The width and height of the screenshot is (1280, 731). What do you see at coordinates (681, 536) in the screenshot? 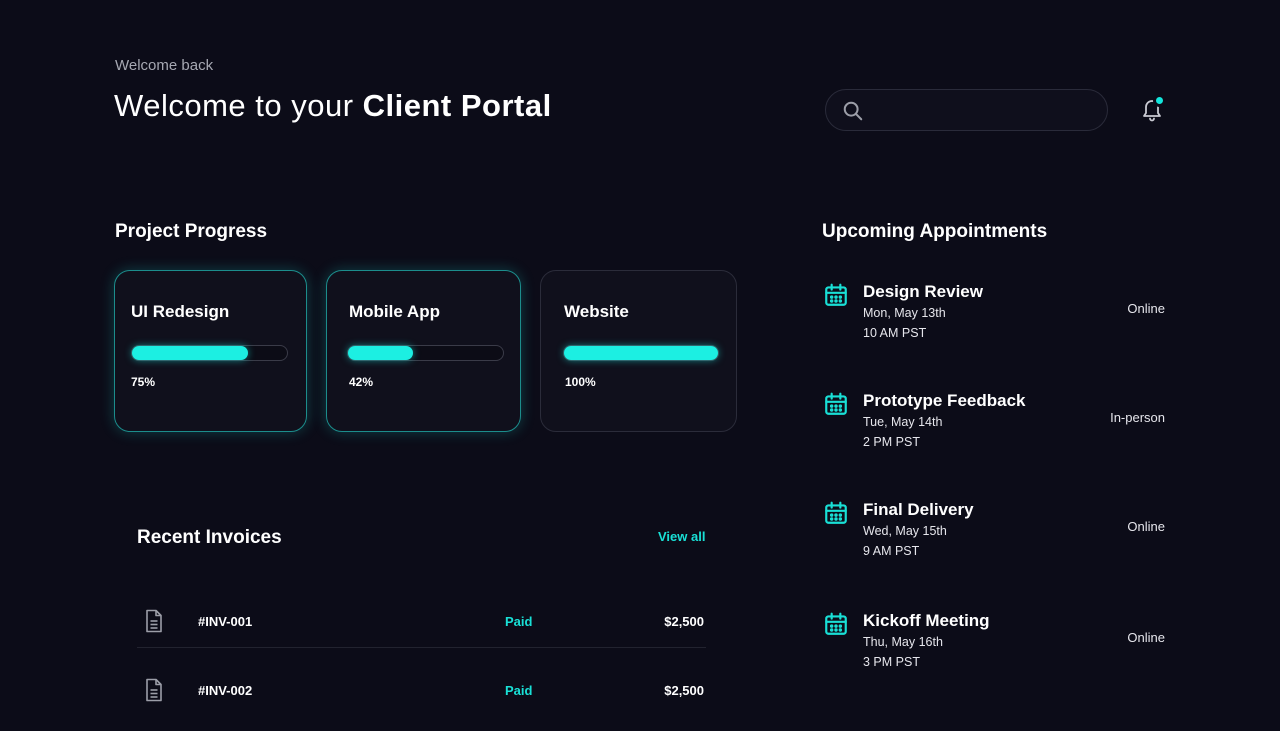
I see `view-all-link: View all` at bounding box center [681, 536].